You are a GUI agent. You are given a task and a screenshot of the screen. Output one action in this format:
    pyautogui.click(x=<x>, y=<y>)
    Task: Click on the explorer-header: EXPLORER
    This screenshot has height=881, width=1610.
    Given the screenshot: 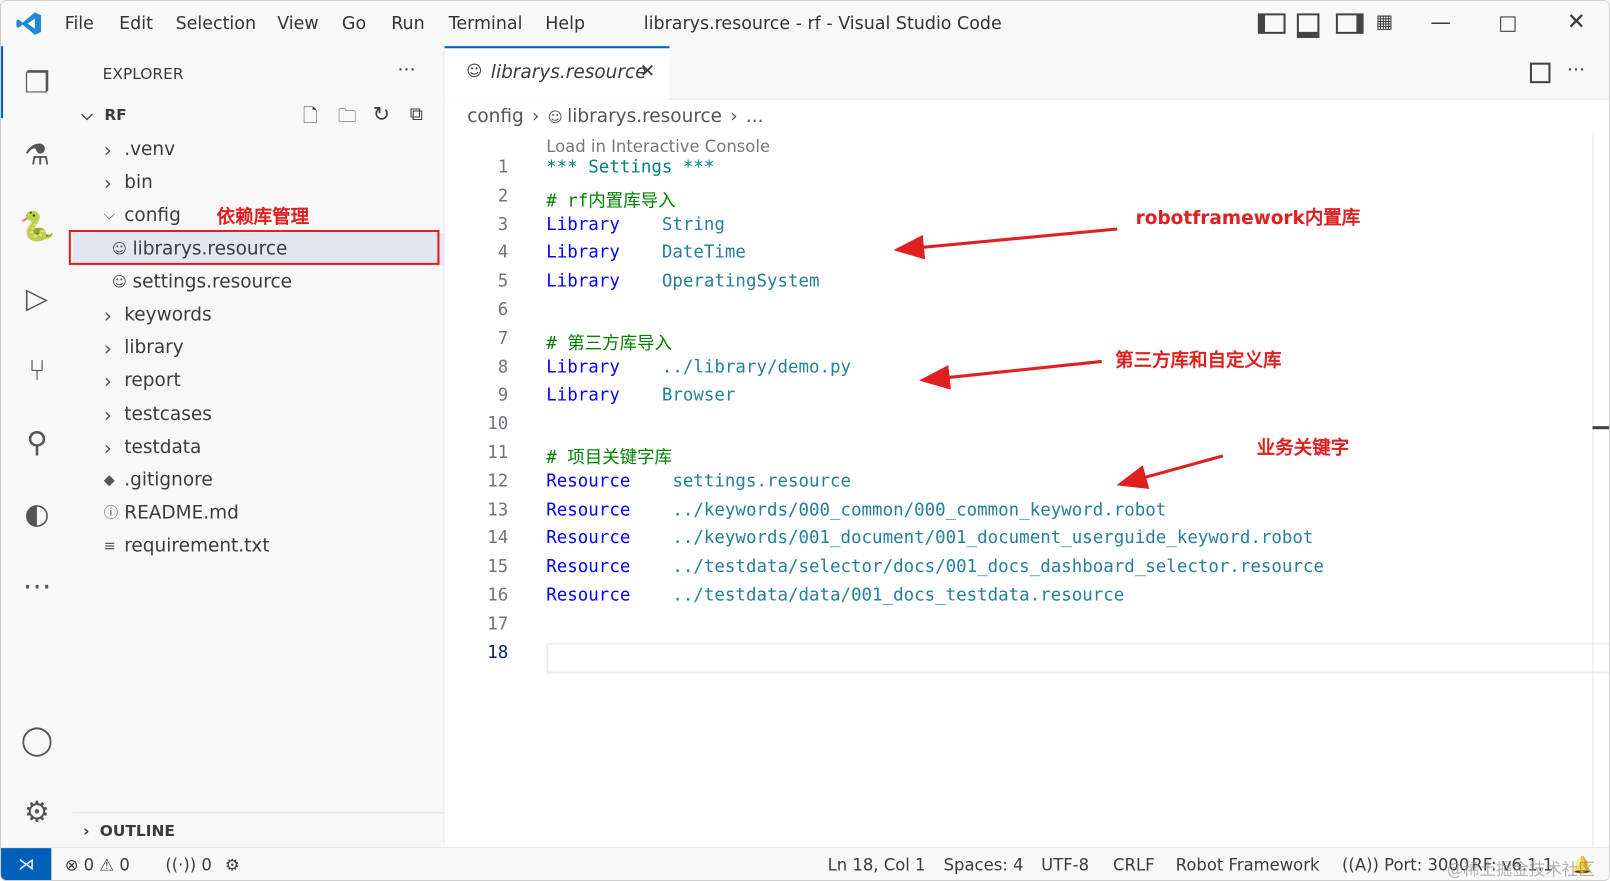 What is the action you would take?
    pyautogui.click(x=143, y=74)
    